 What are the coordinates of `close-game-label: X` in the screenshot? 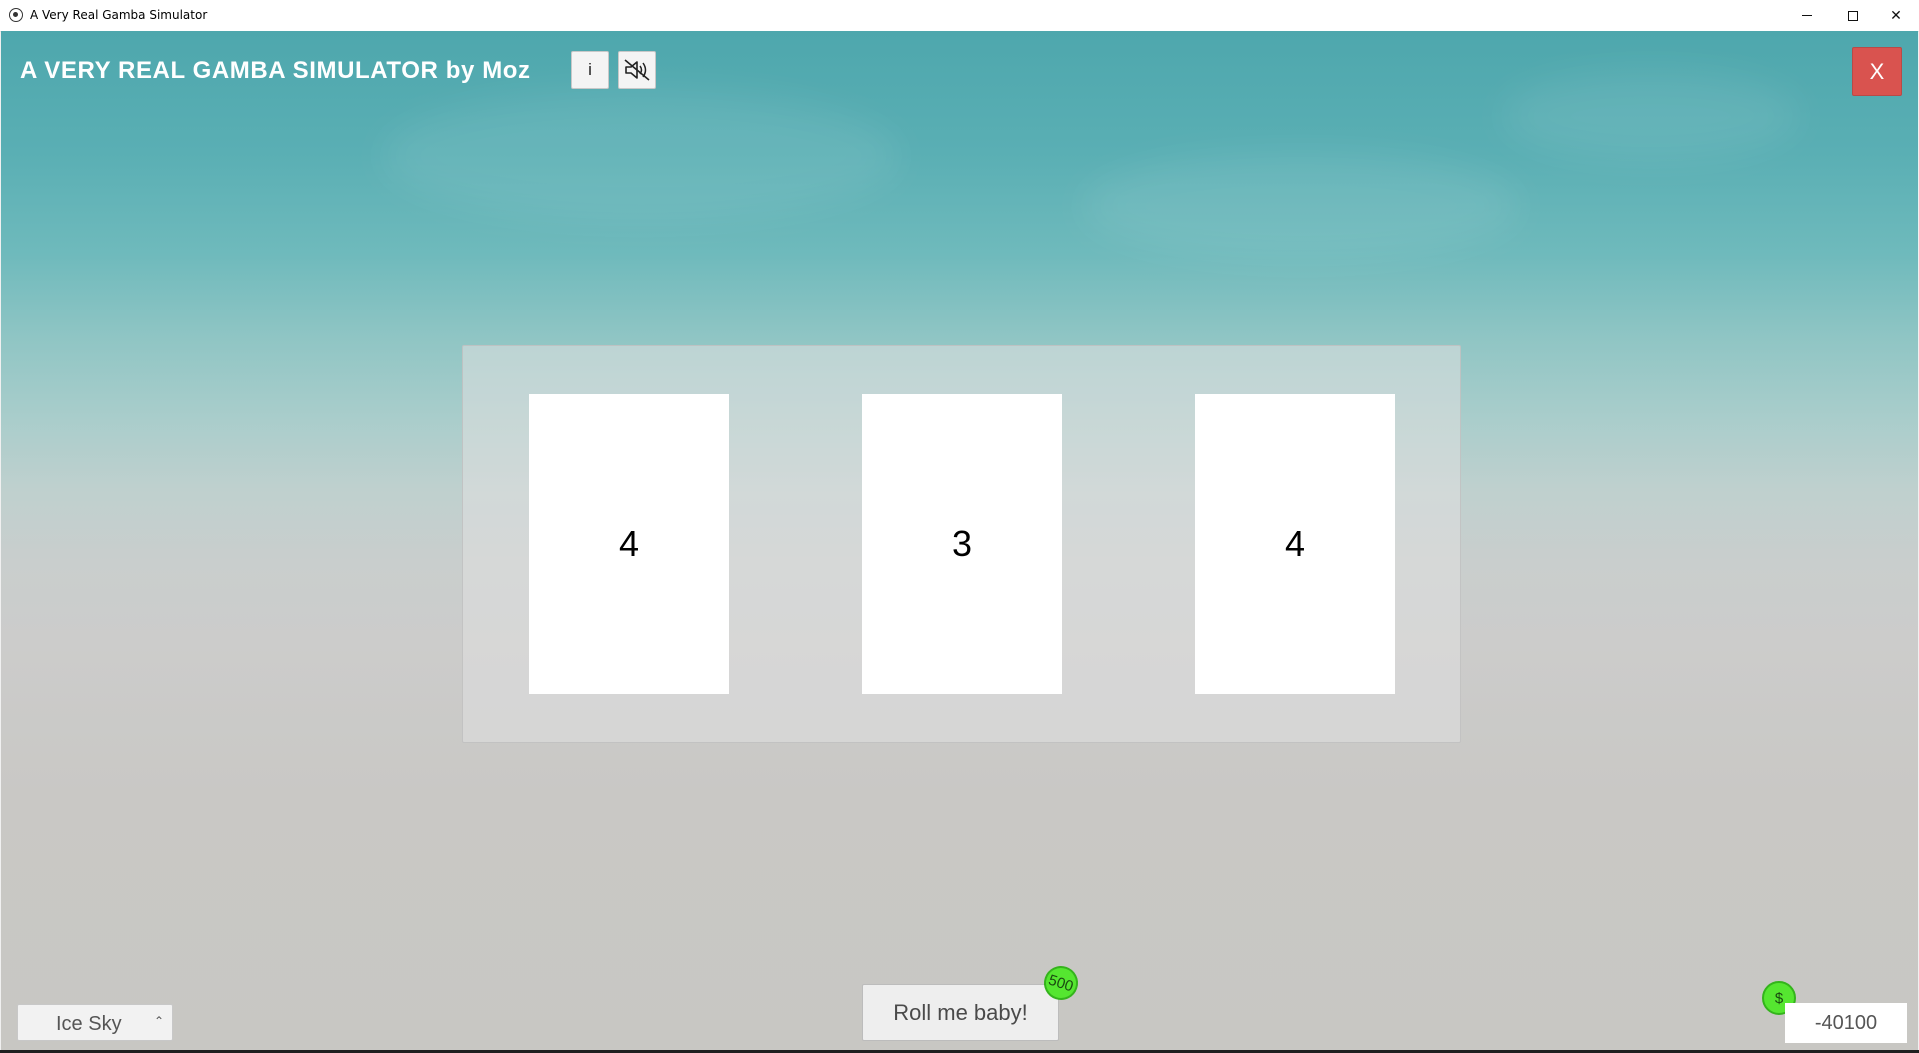 It's located at (1877, 71).